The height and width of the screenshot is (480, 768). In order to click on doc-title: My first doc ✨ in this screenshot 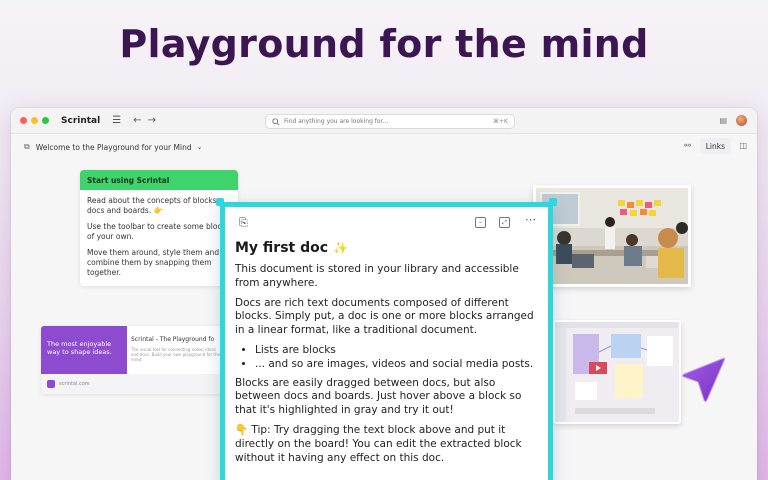, I will do `click(386, 248)`.